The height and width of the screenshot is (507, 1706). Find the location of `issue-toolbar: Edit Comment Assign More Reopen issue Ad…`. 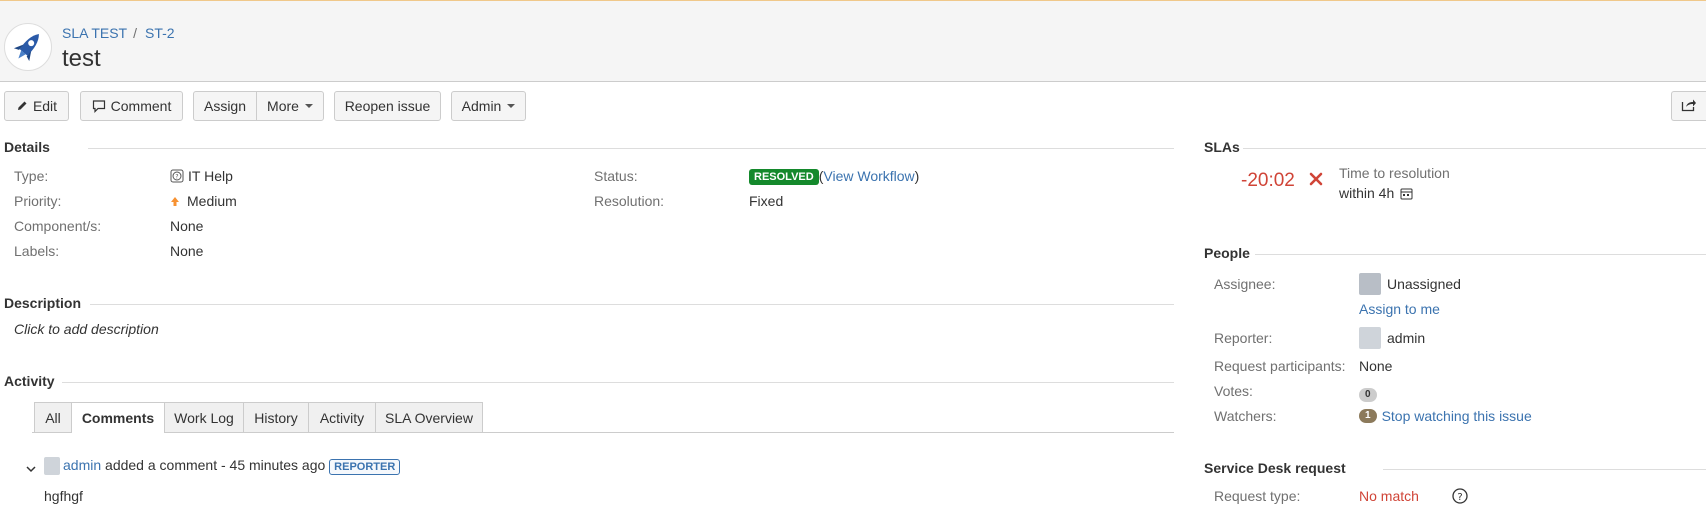

issue-toolbar: Edit Comment Assign More Reopen issue Ad… is located at coordinates (853, 107).